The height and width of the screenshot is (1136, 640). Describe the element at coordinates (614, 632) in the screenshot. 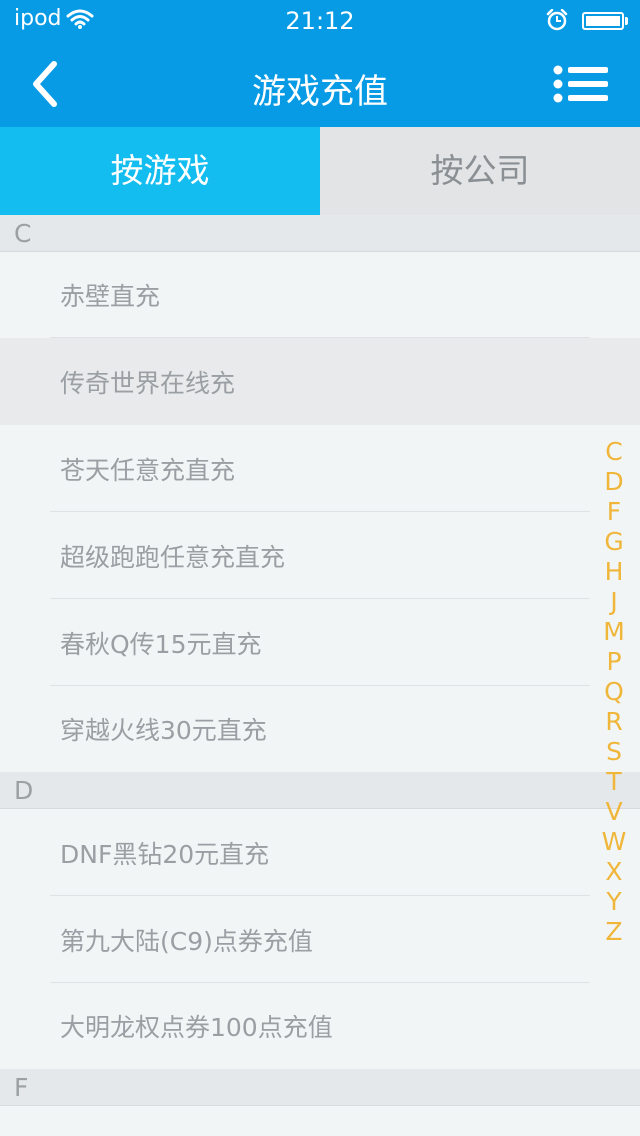

I see `index-letter: M` at that location.